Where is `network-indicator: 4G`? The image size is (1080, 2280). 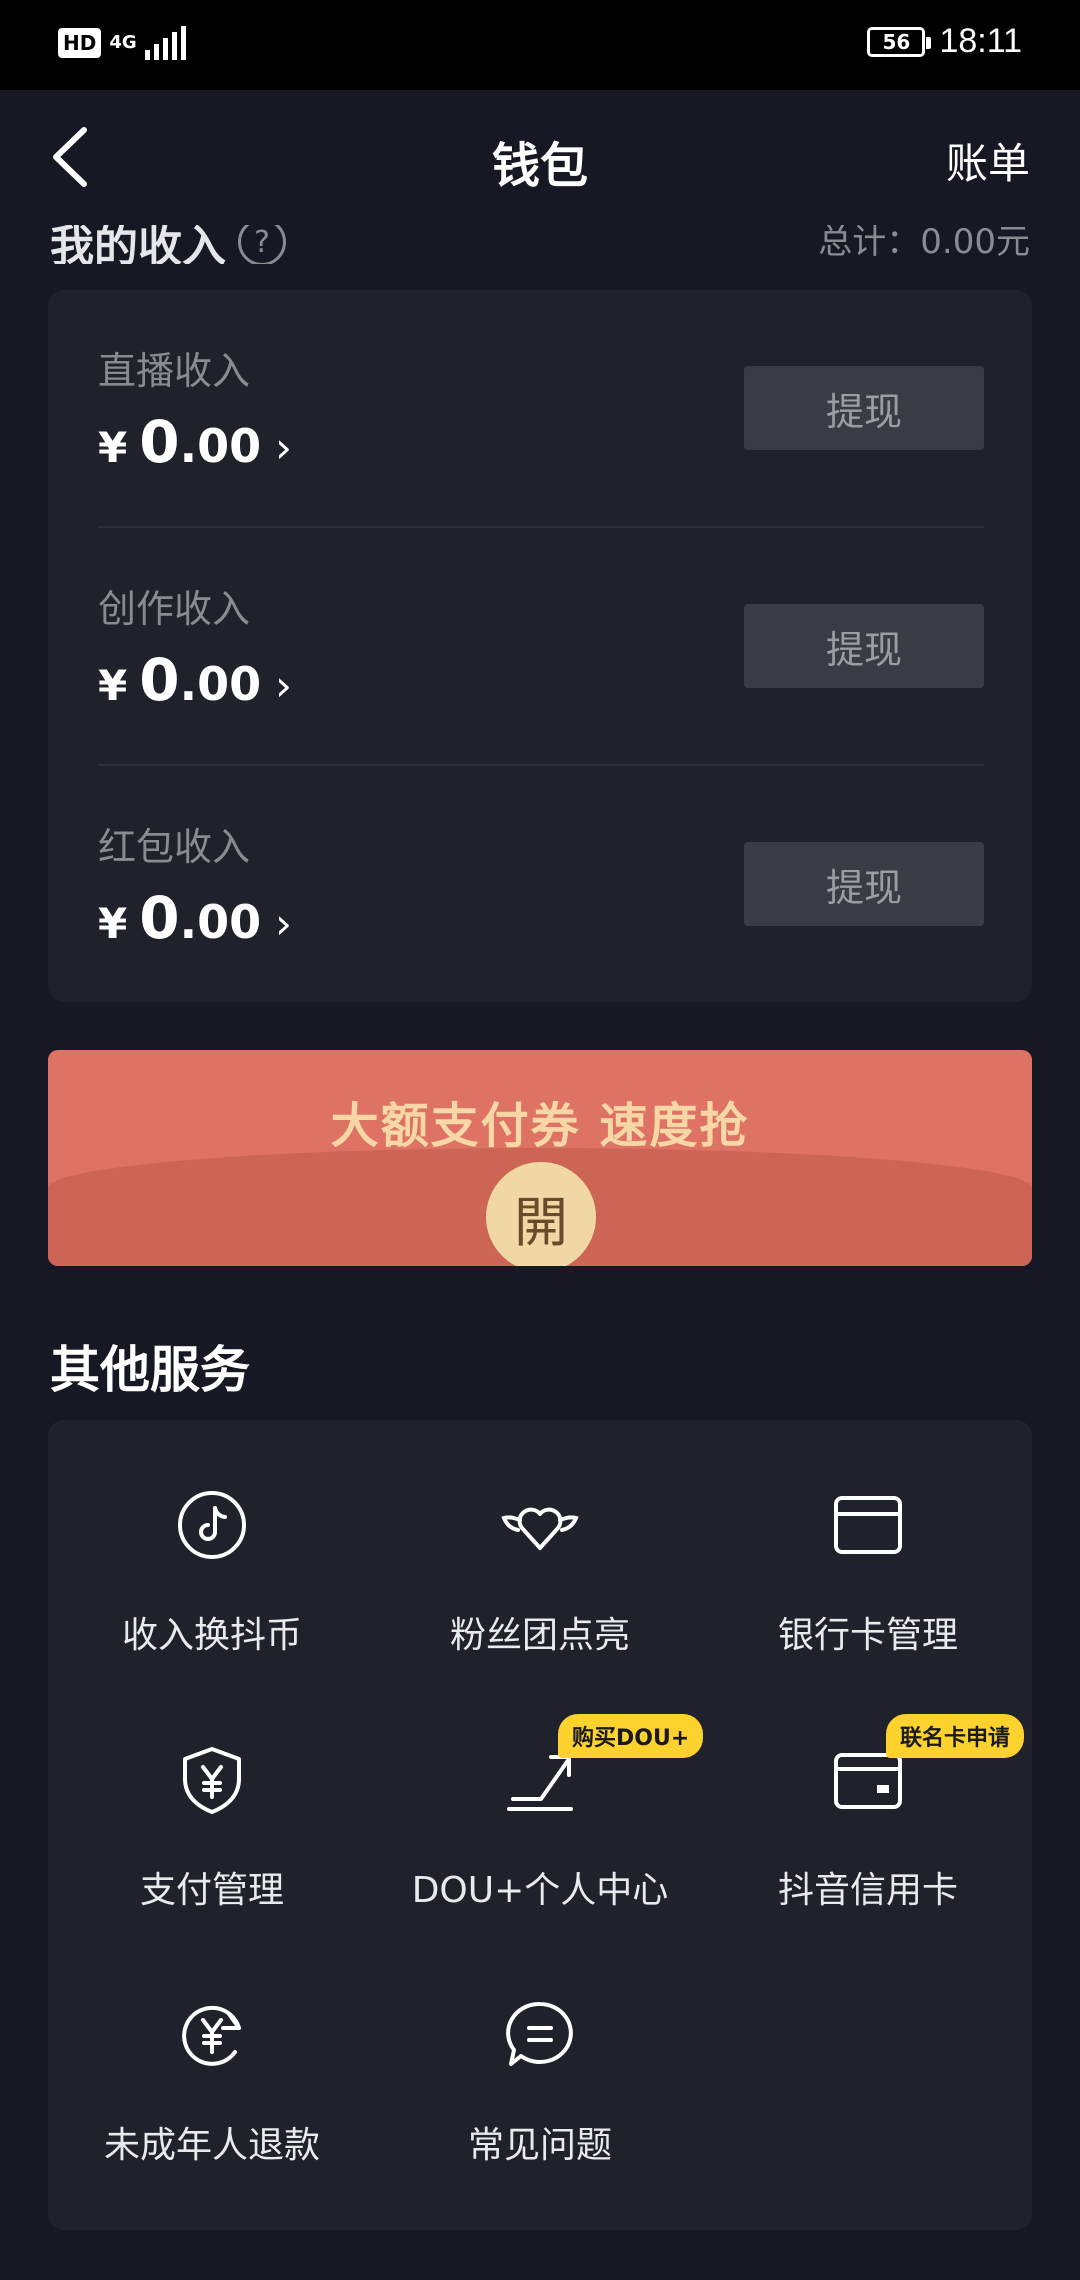 network-indicator: 4G is located at coordinates (123, 42).